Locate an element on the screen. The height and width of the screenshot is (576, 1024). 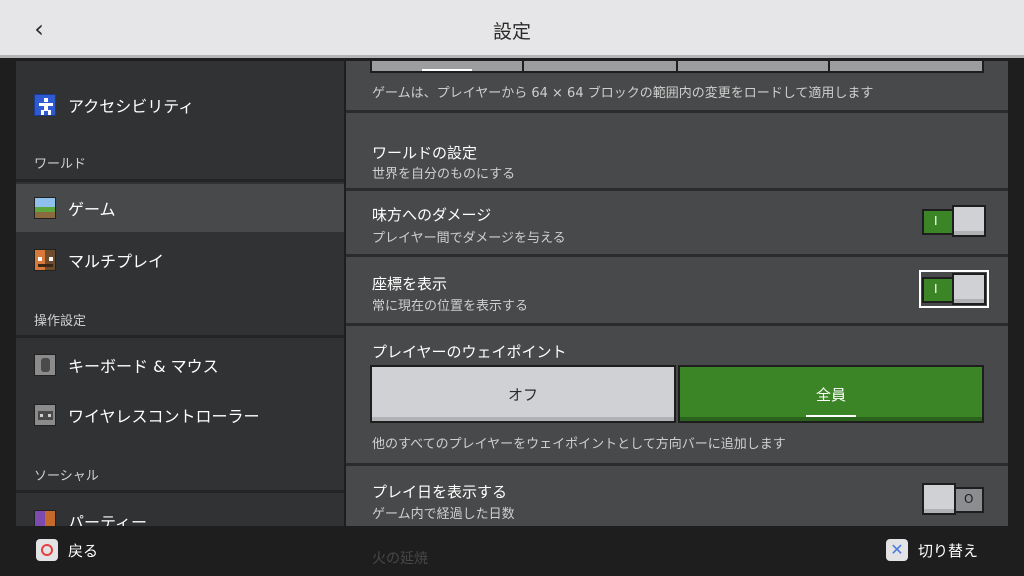
sidebar-item-accessibility: アクセシビリティ is located at coordinates (180, 105).